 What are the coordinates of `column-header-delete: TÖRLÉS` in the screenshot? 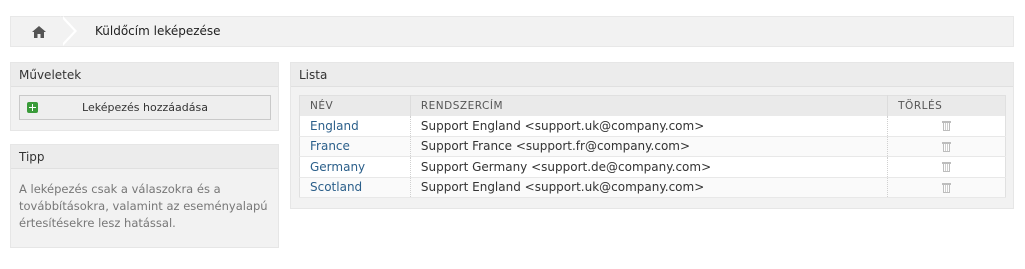 It's located at (946, 105).